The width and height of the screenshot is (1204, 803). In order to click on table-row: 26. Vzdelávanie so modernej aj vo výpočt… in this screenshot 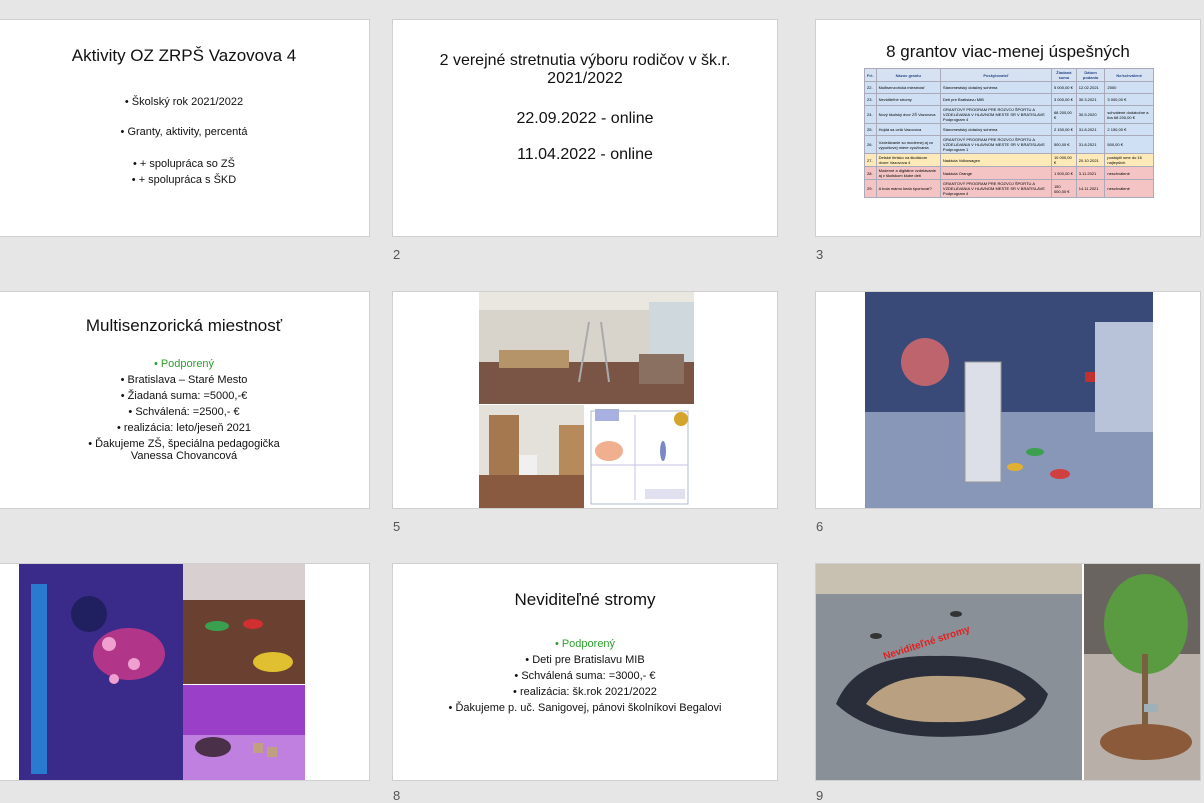, I will do `click(1009, 144)`.